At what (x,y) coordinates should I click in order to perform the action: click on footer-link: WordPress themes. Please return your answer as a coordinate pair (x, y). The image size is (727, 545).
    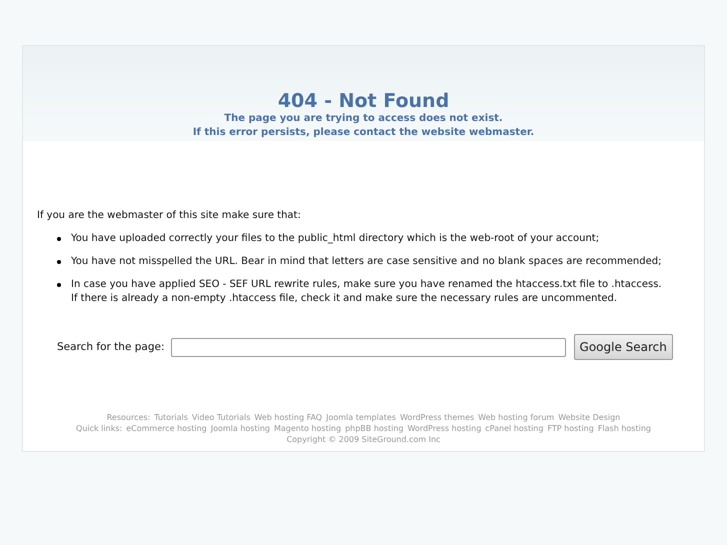
    Looking at the image, I should click on (437, 417).